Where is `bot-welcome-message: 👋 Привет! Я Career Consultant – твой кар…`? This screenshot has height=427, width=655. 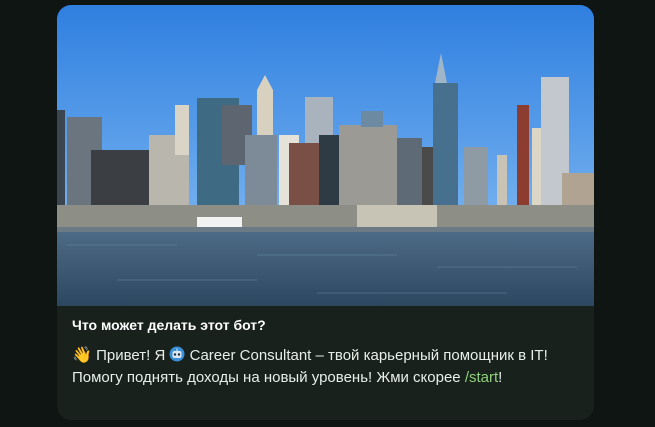
bot-welcome-message: 👋 Привет! Я Career Consultant – твой кар… is located at coordinates (327, 367).